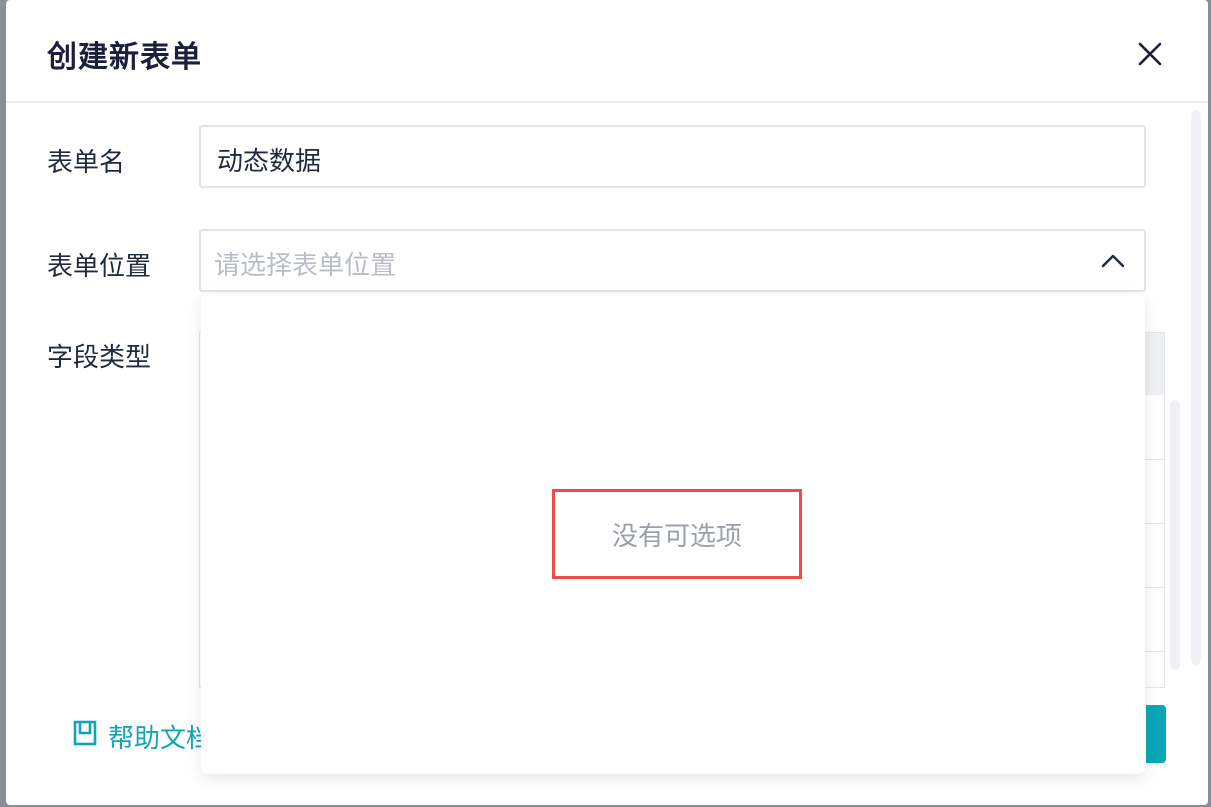 Image resolution: width=1211 pixels, height=807 pixels. What do you see at coordinates (269, 162) in the screenshot?
I see `form-name-value: 动态数据` at bounding box center [269, 162].